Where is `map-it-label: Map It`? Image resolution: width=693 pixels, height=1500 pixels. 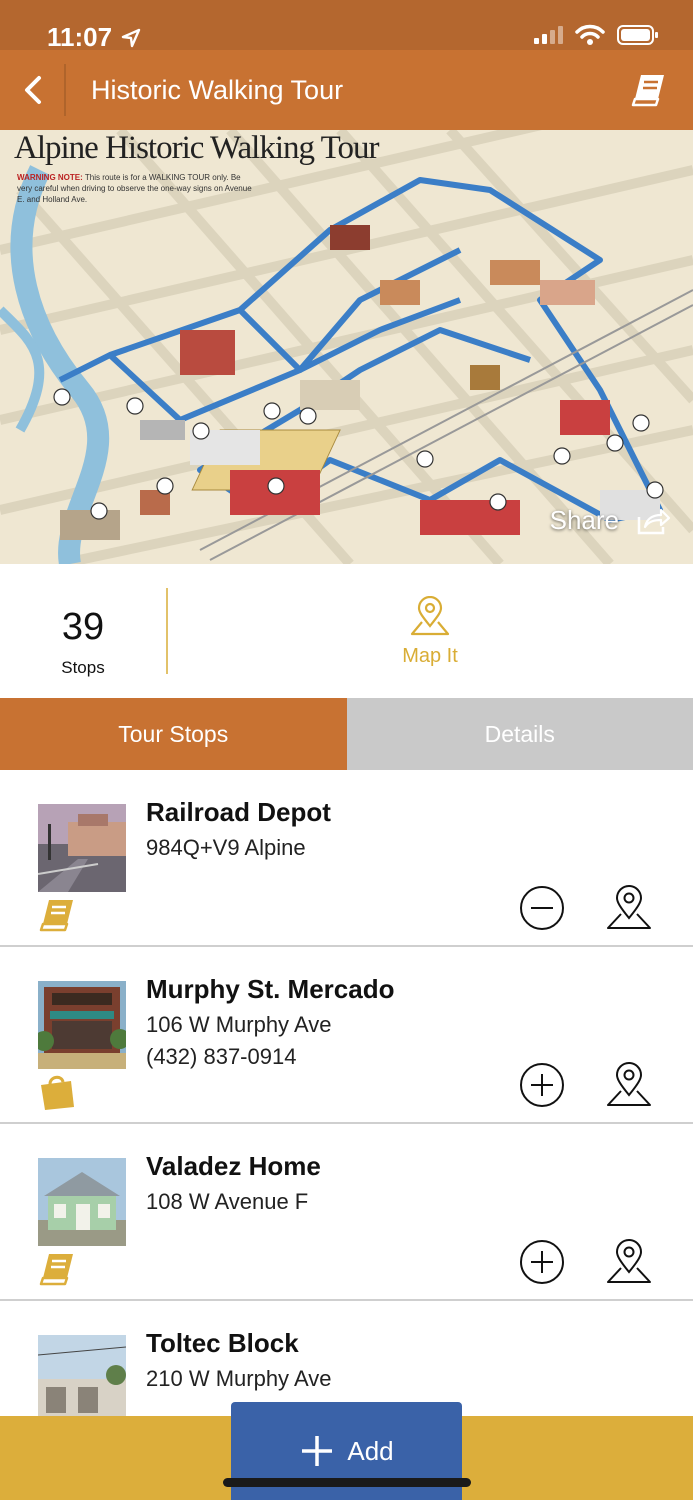 map-it-label: Map It is located at coordinates (430, 656).